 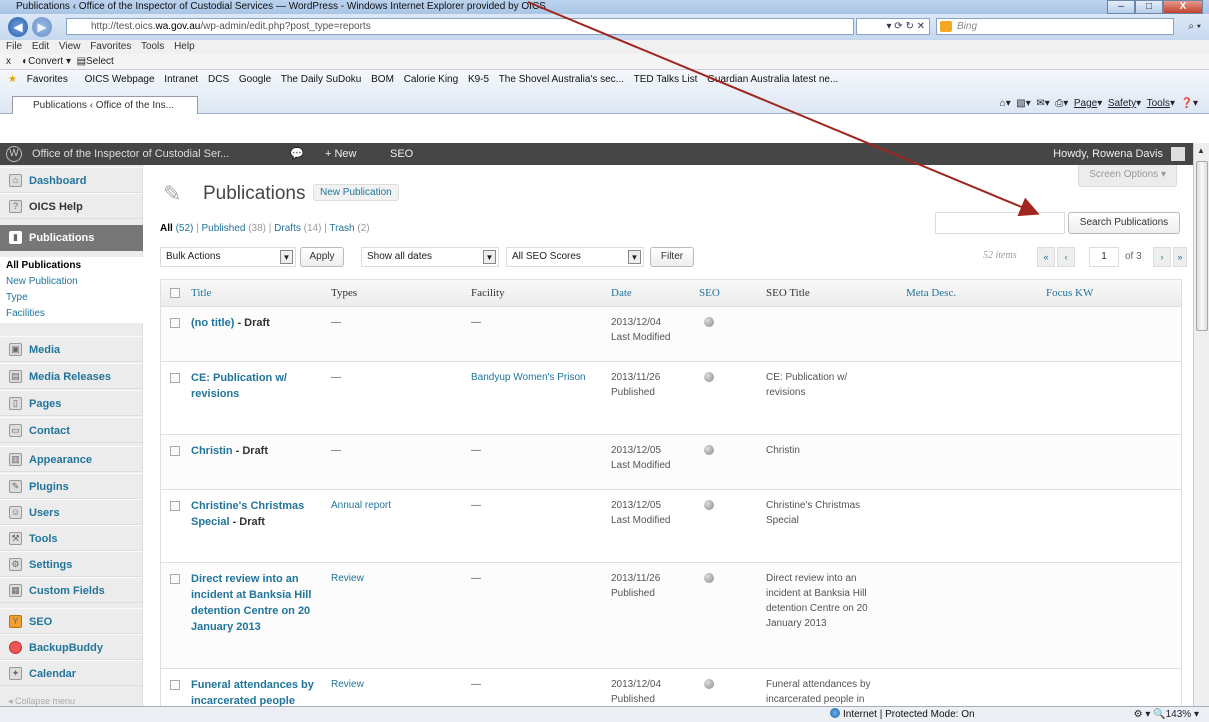 I want to click on sidebar-item-pages: ▯ Pages, so click(x=71, y=403).